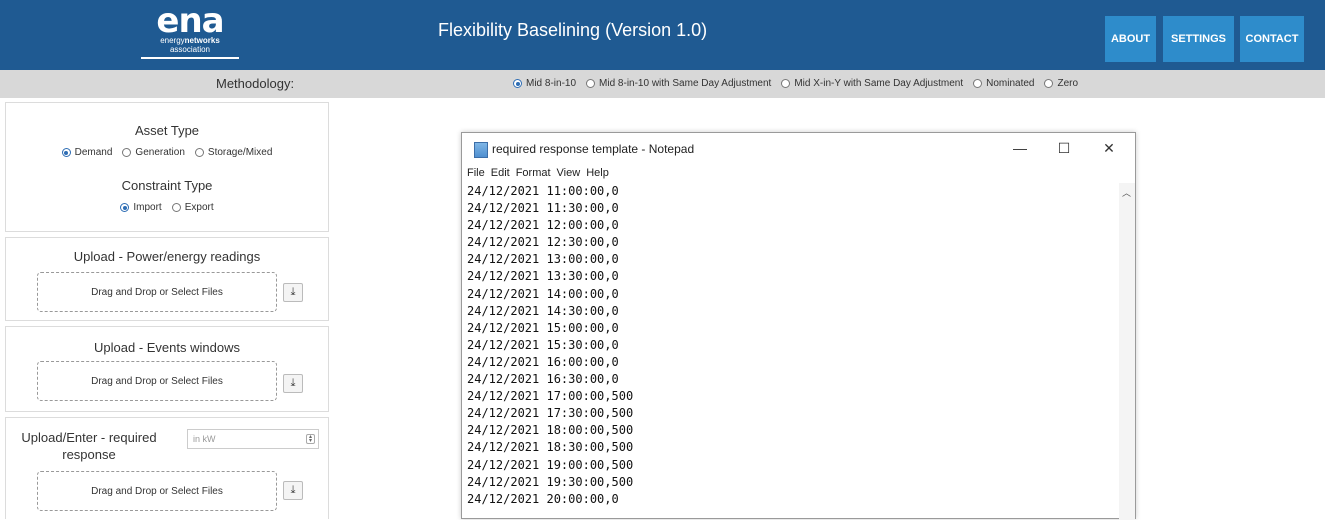  What do you see at coordinates (190, 58) in the screenshot?
I see `logo-underline` at bounding box center [190, 58].